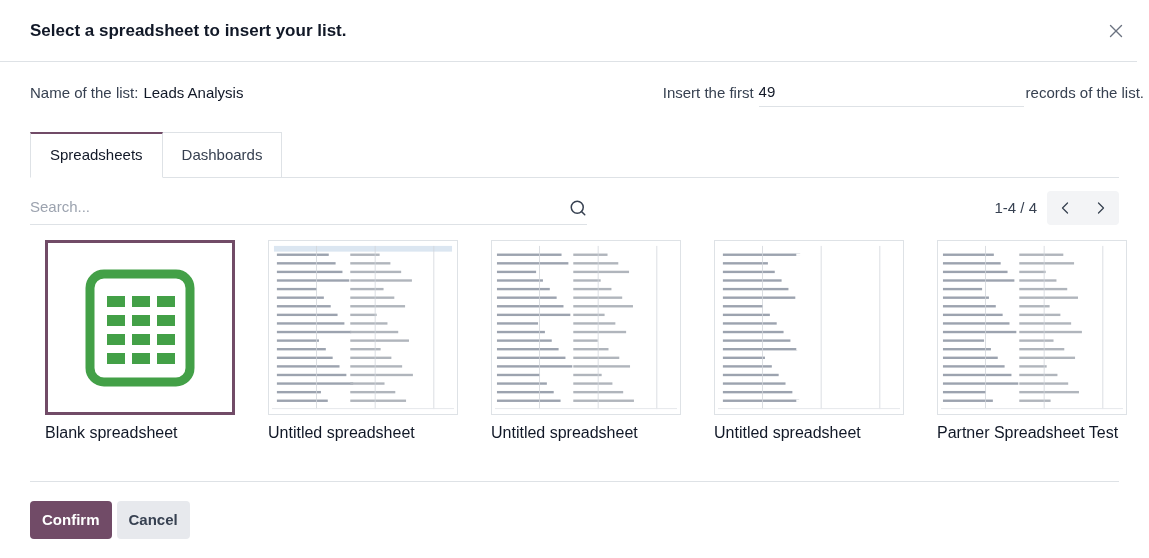 The height and width of the screenshot is (558, 1149). I want to click on records-count-field: 49, so click(891, 93).